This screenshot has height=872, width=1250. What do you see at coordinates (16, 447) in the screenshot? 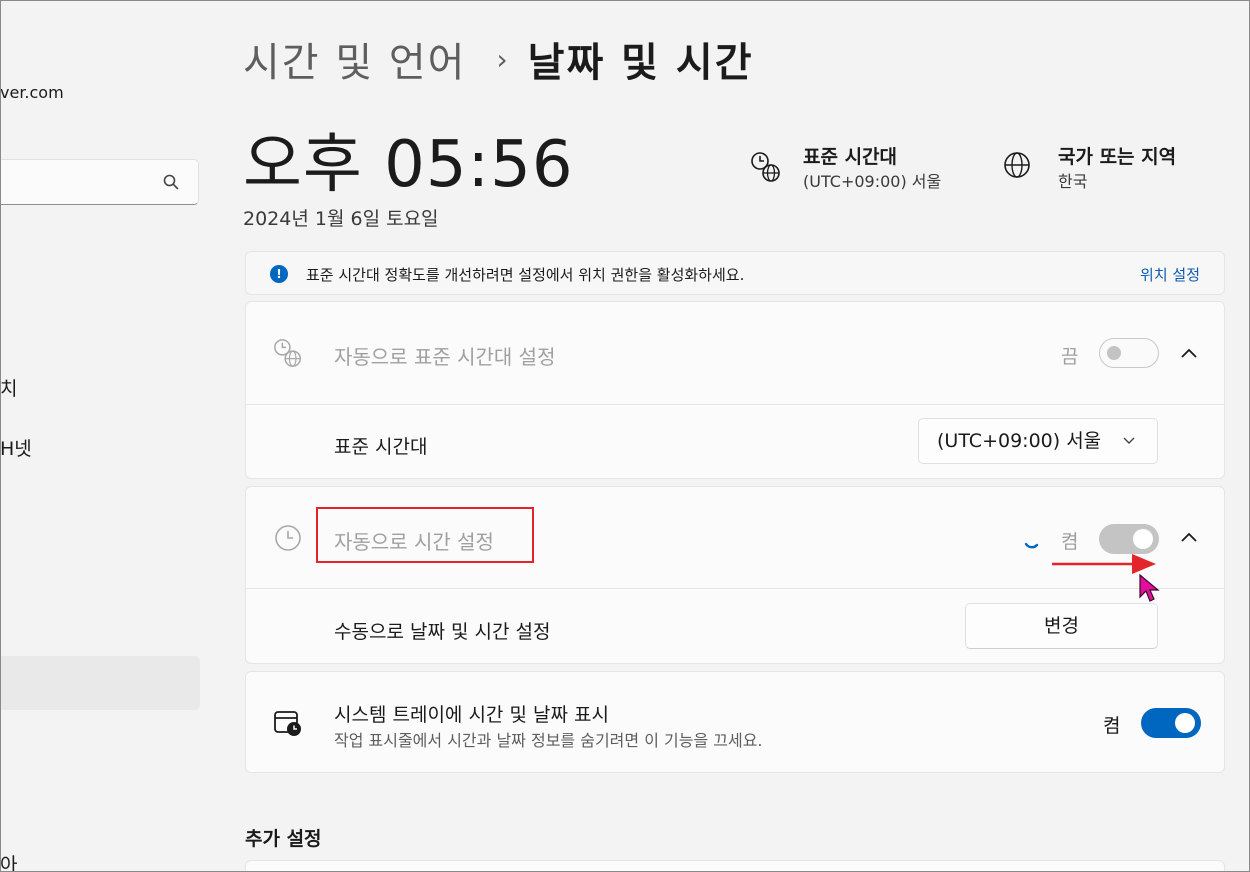
I see `sidebar-item-network: H넷` at bounding box center [16, 447].